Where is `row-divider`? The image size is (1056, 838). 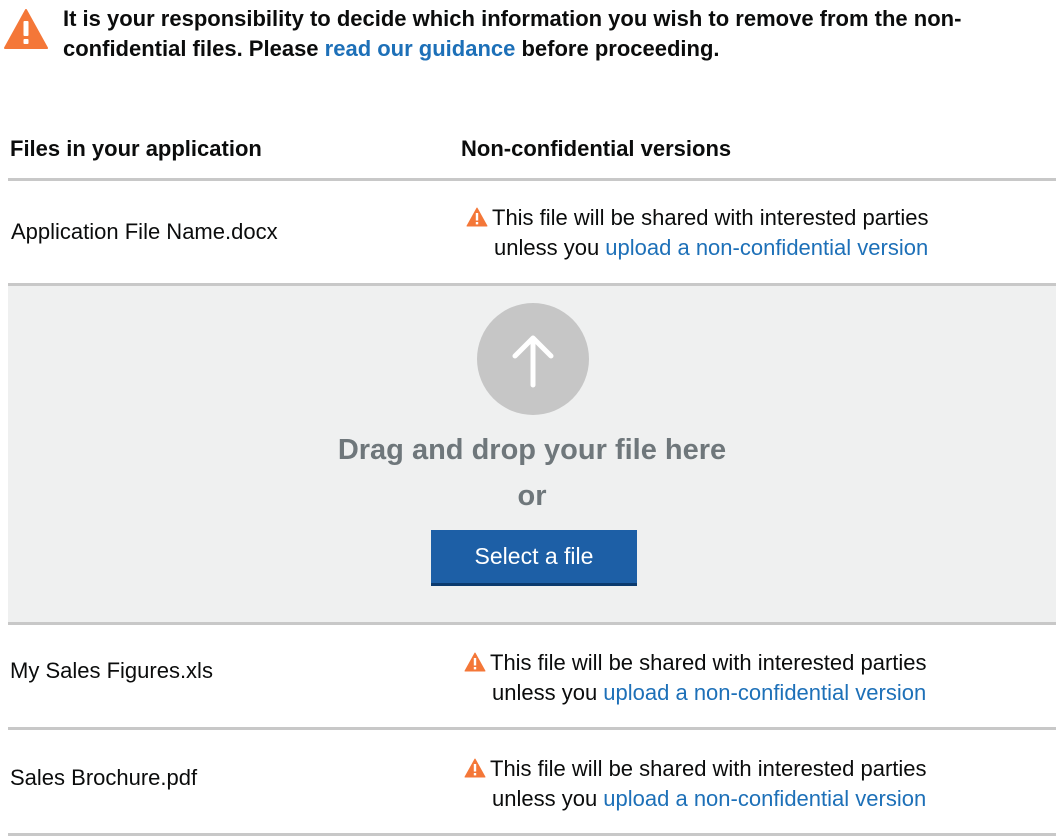
row-divider is located at coordinates (532, 834).